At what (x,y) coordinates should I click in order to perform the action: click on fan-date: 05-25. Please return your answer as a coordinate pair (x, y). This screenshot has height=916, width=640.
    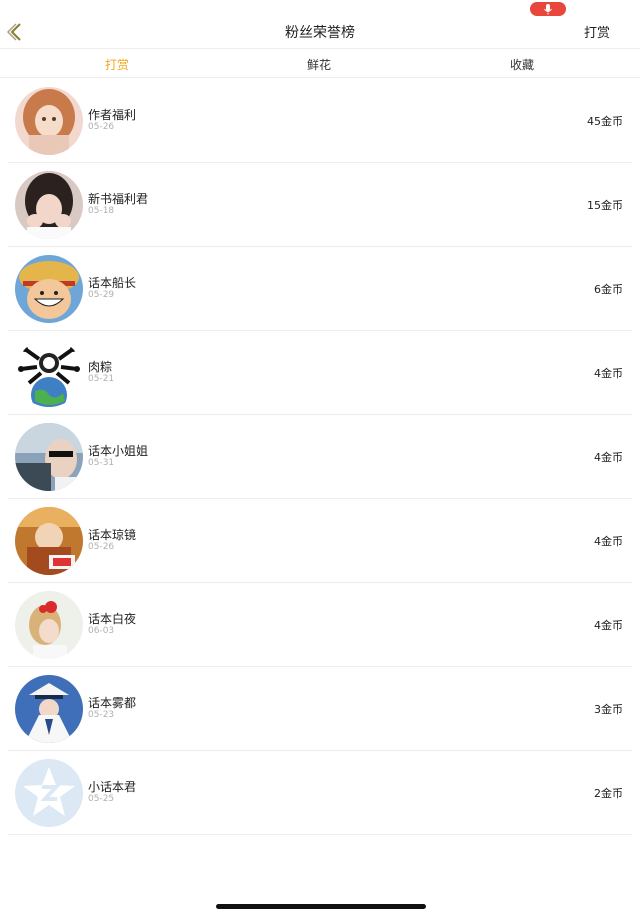
    Looking at the image, I should click on (101, 799).